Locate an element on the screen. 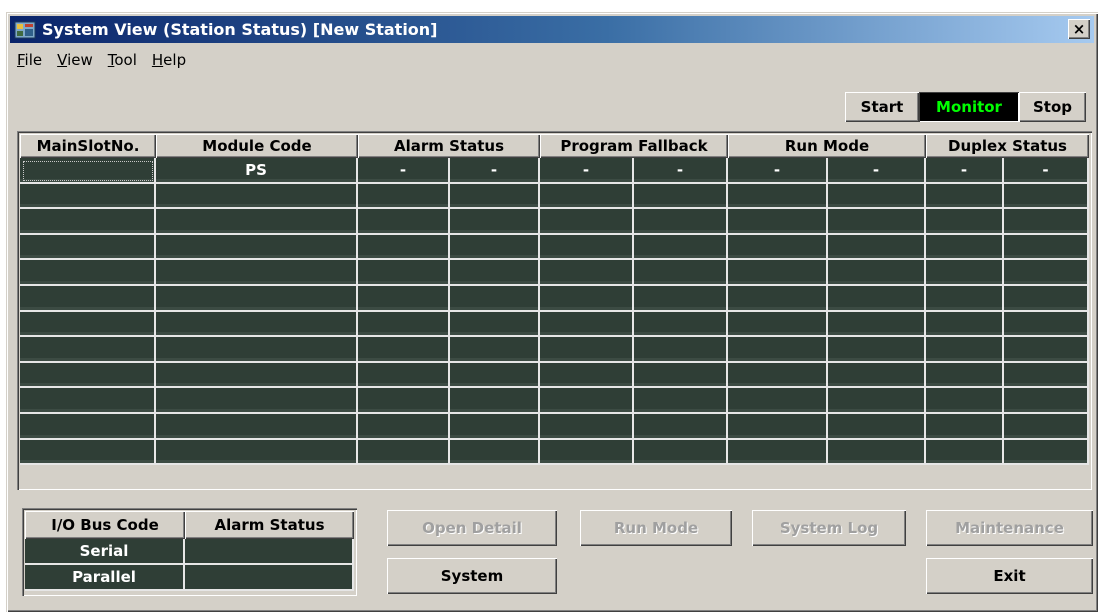 This screenshot has height=615, width=1101. menu-help: Help is located at coordinates (169, 60).